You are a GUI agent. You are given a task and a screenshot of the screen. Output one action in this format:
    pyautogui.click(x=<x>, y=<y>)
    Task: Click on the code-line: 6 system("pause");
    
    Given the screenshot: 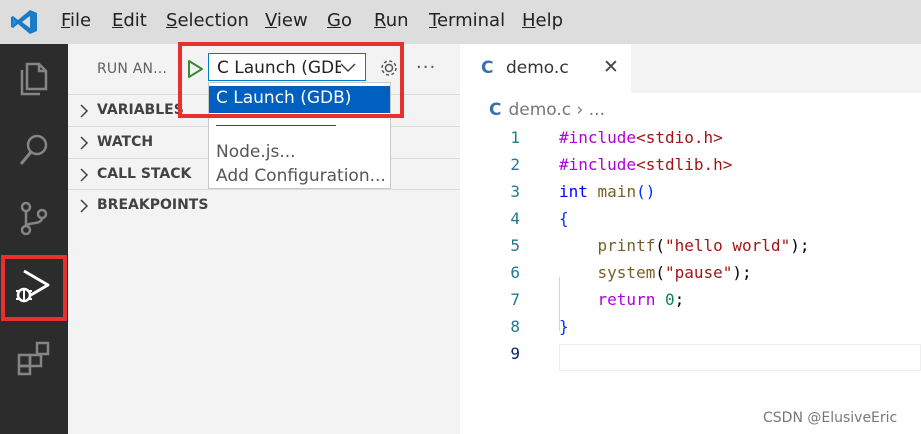 What is the action you would take?
    pyautogui.click(x=690, y=273)
    